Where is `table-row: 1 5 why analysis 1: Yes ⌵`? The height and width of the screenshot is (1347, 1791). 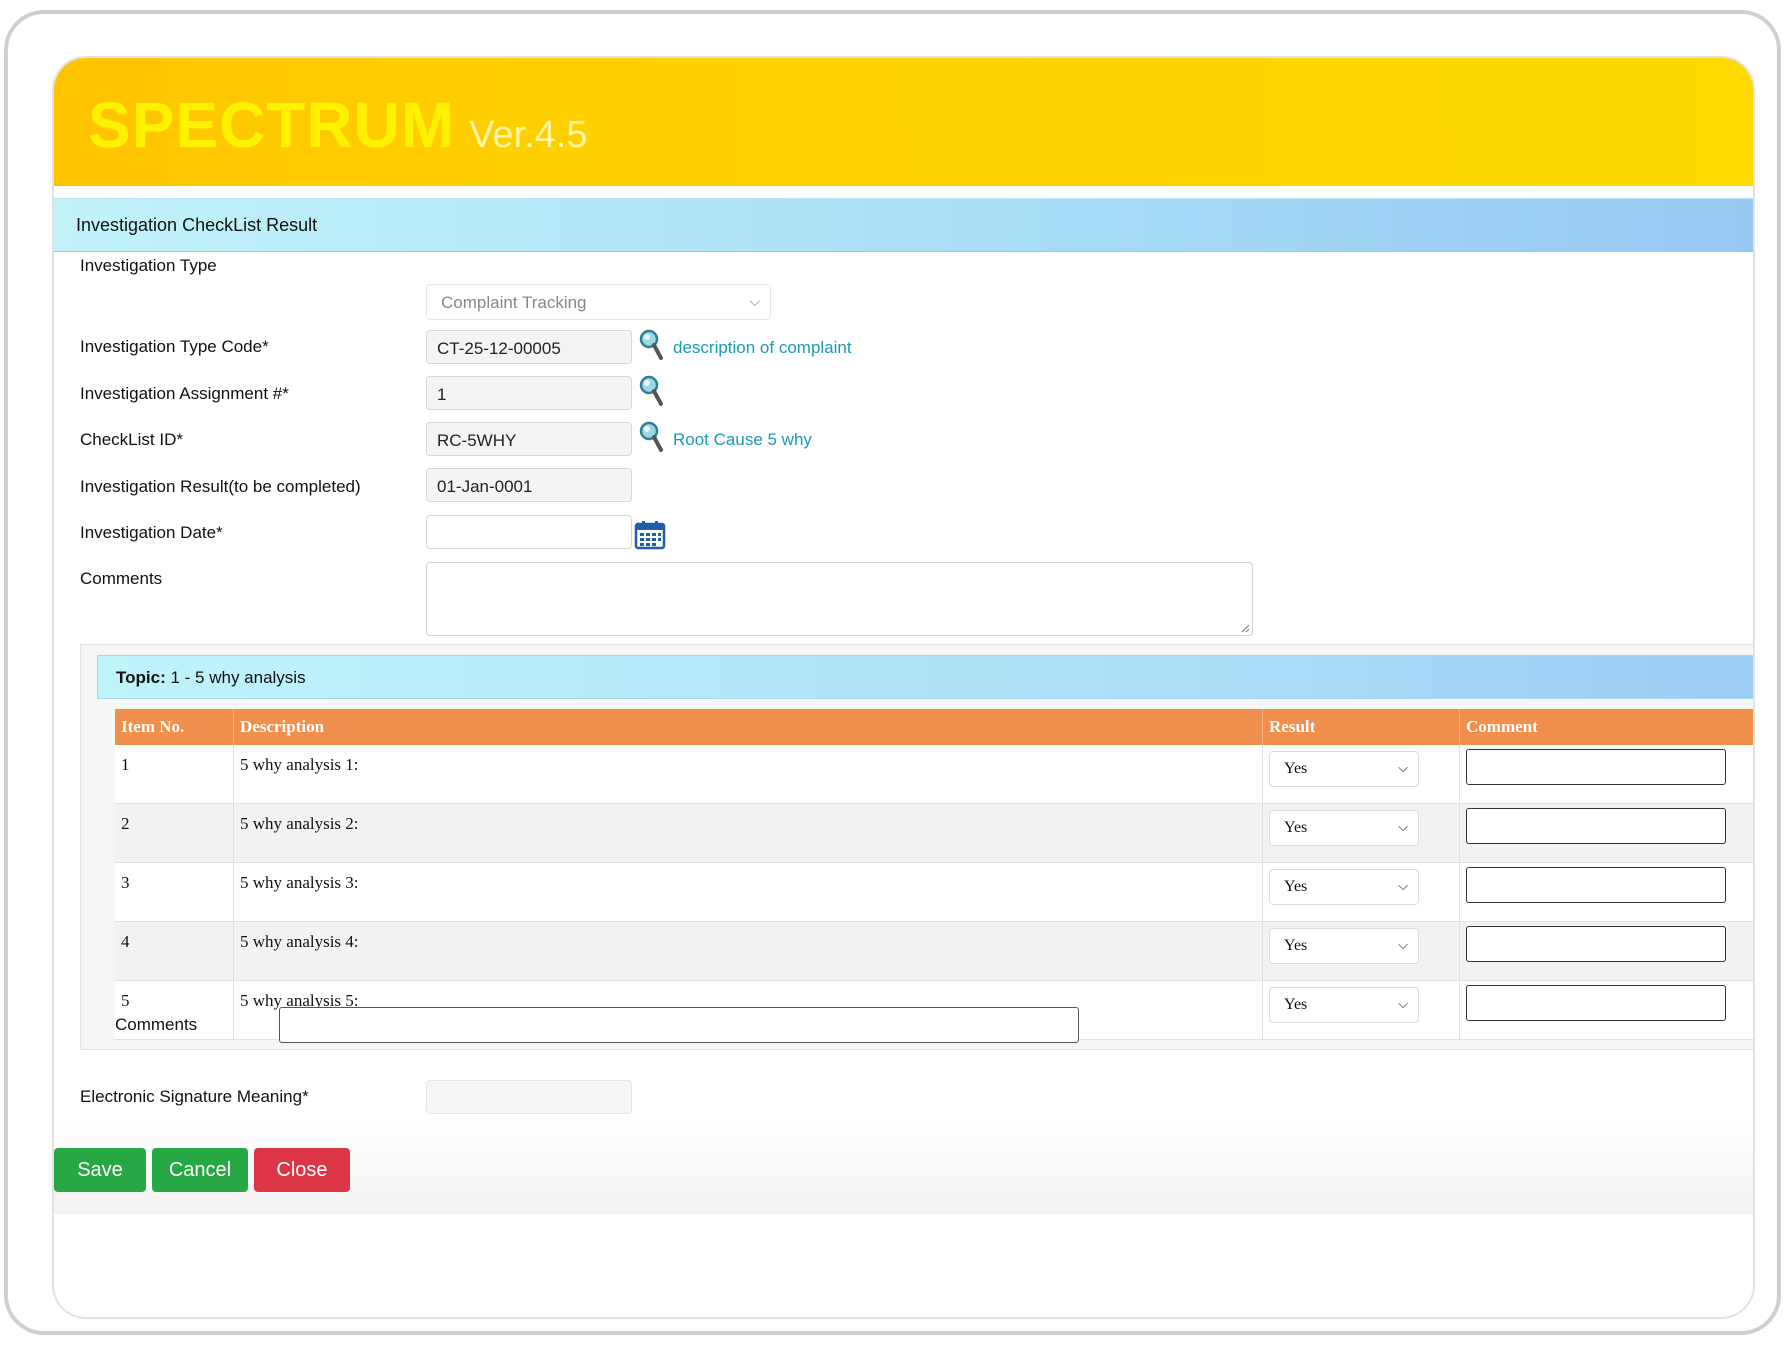 table-row: 1 5 why analysis 1: Yes ⌵ is located at coordinates (934, 774).